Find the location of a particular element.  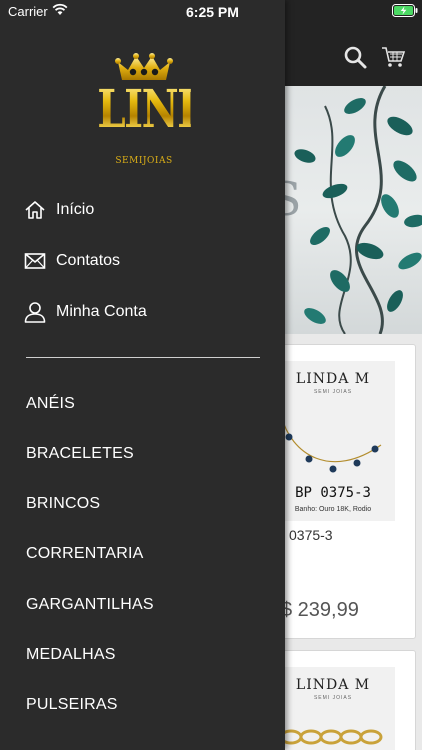

category-brincos: BRINCOS is located at coordinates (63, 507).